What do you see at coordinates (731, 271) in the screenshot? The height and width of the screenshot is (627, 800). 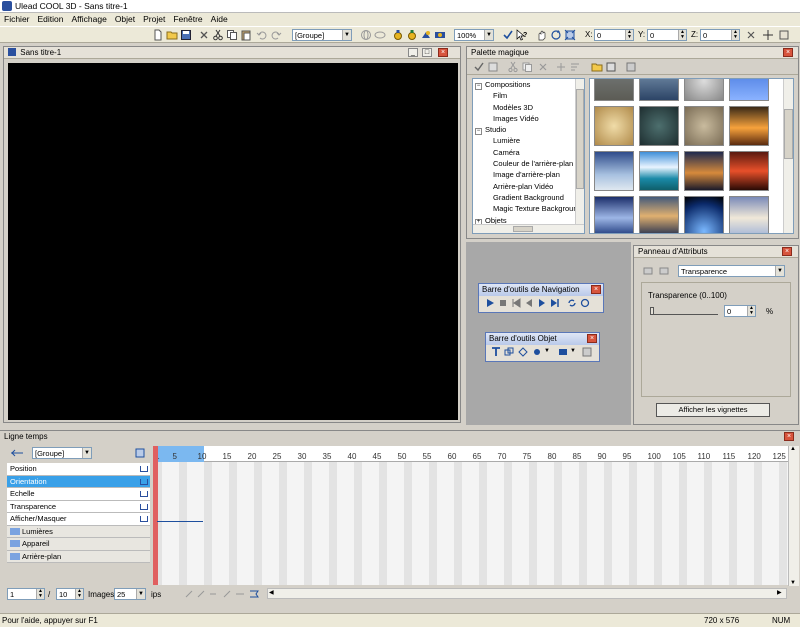 I see `attribute-select: Transparence ▼` at bounding box center [731, 271].